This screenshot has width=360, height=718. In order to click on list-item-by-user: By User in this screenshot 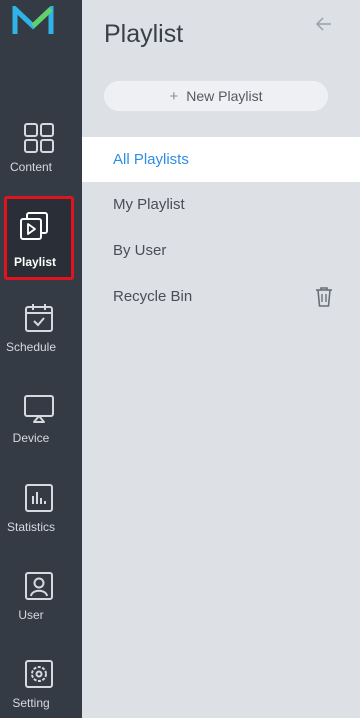, I will do `click(221, 250)`.